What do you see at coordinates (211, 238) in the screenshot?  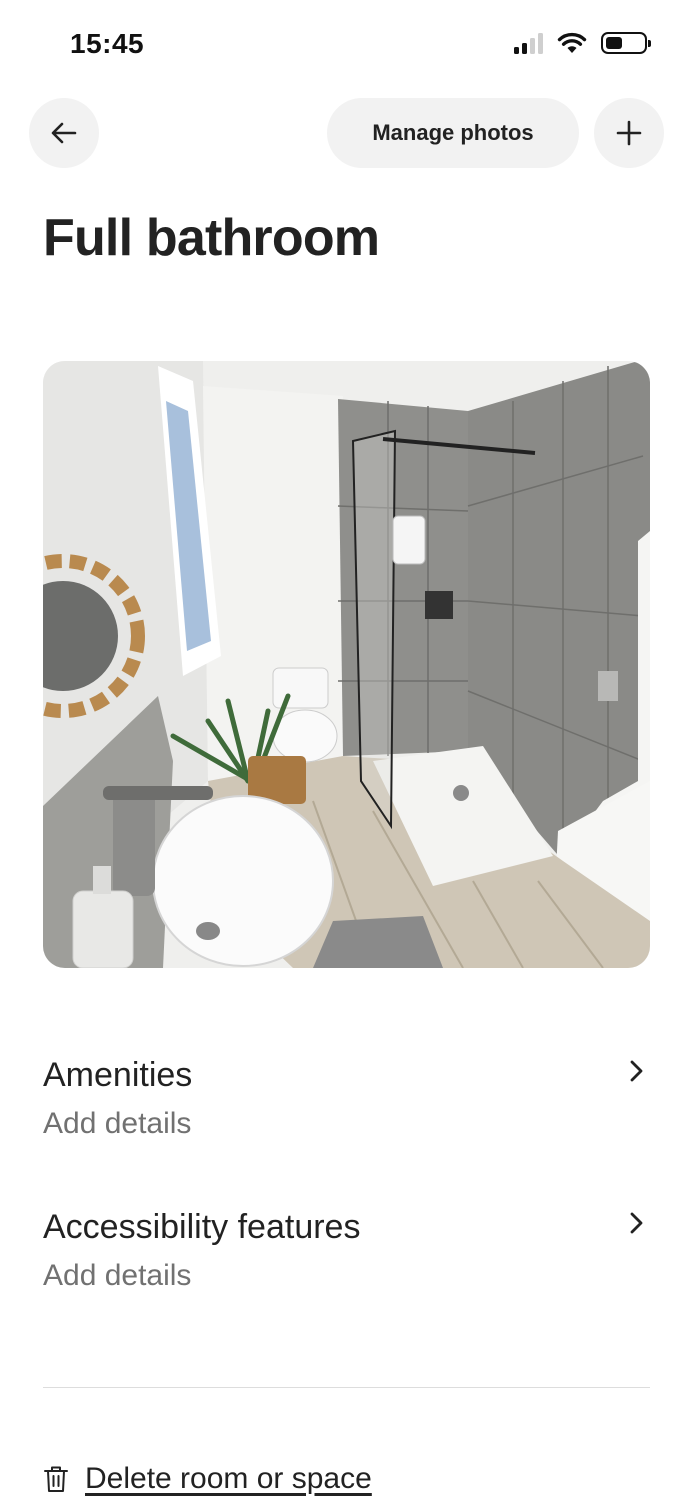 I see `page-title: Full bathroom` at bounding box center [211, 238].